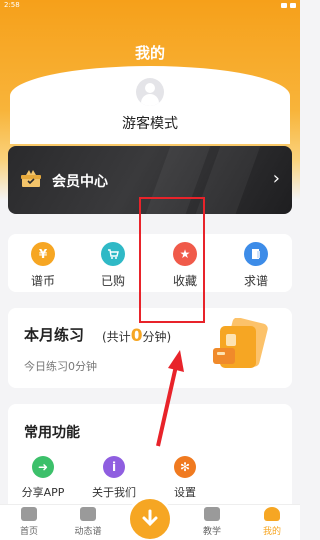 The image size is (320, 540). I want to click on center-download-button, so click(150, 518).